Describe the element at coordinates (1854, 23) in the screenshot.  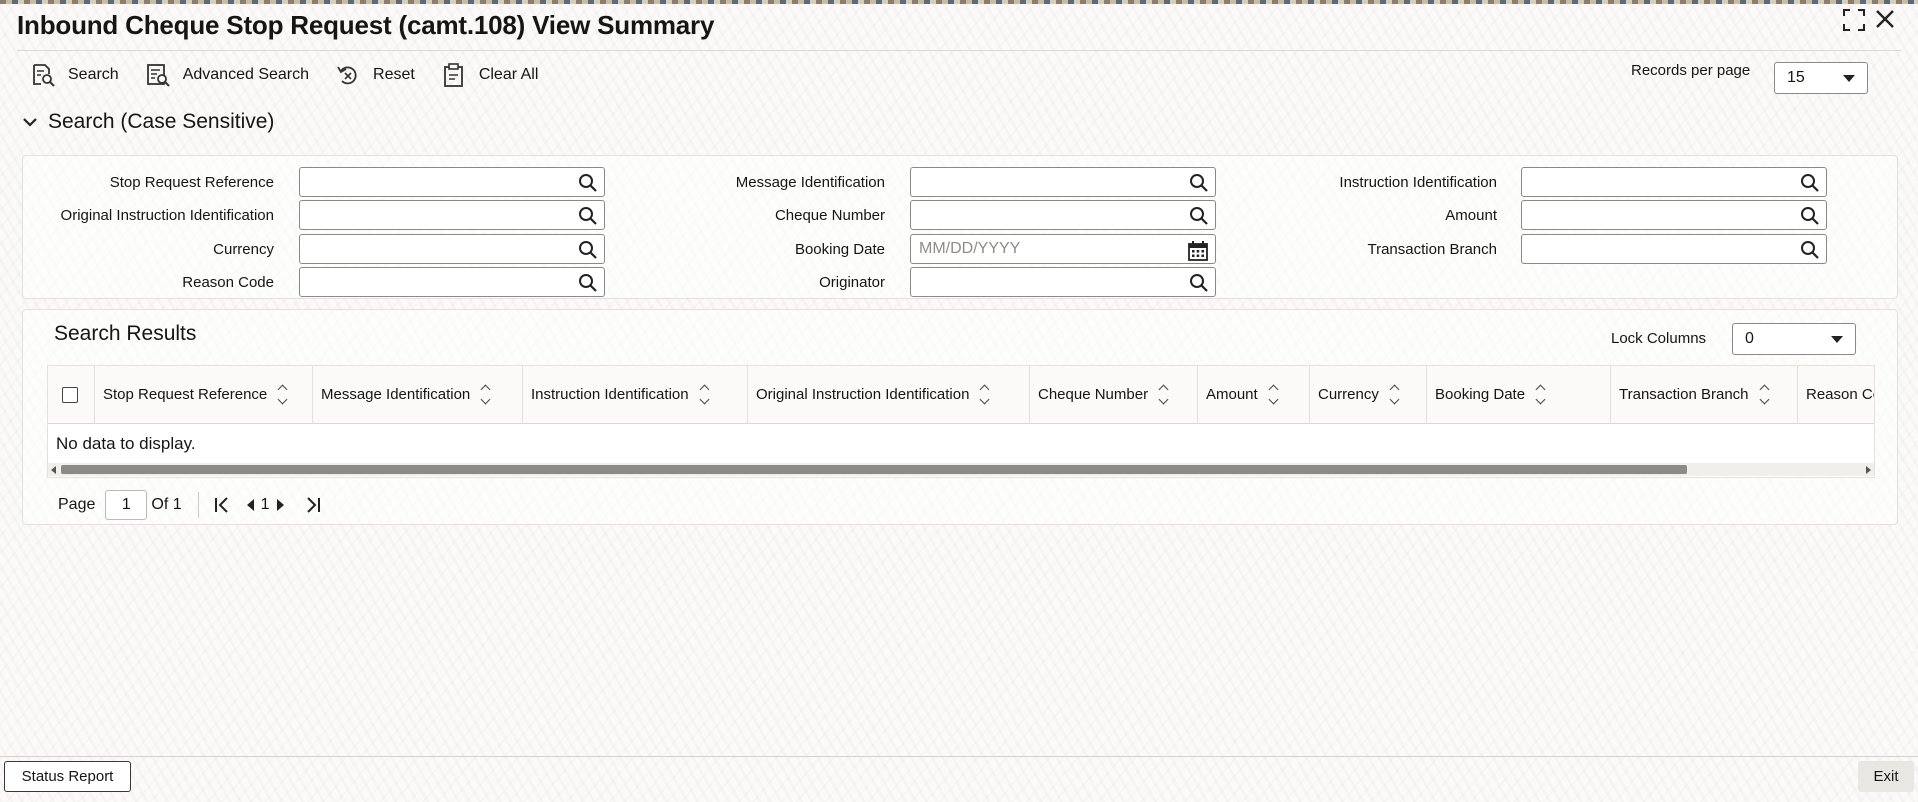
I see `maximize-icon` at that location.